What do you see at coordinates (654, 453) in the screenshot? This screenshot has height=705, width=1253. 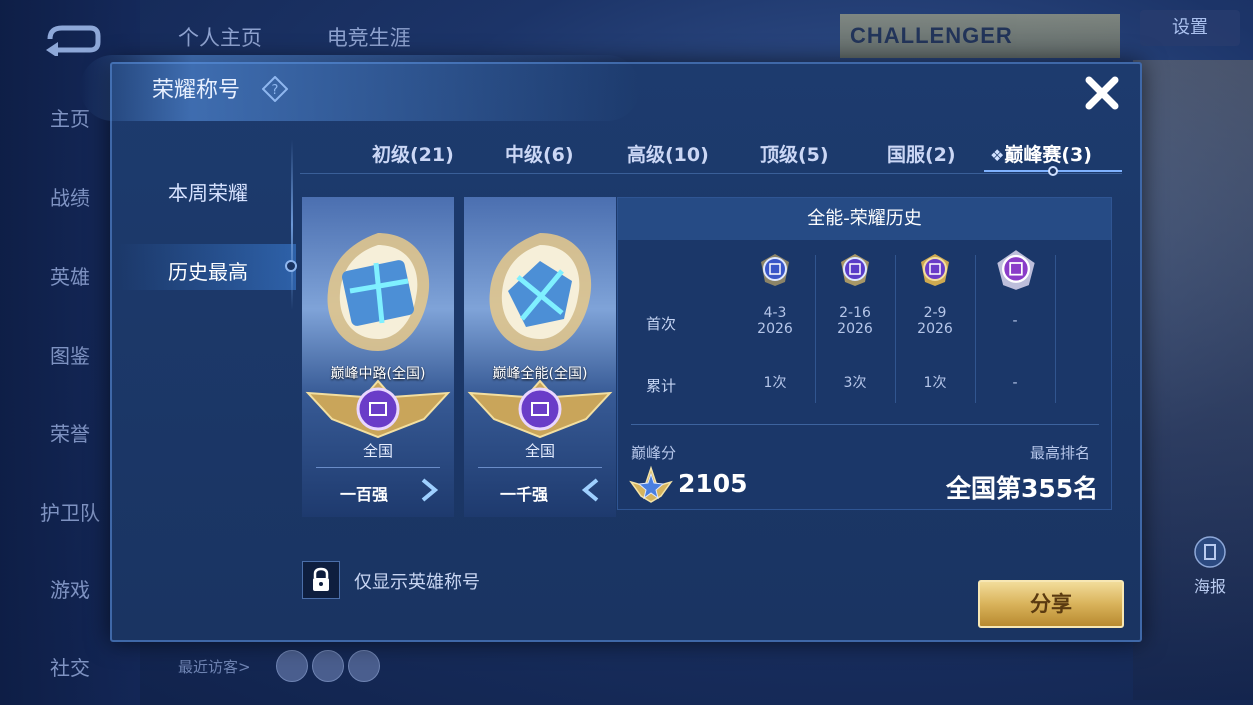 I see `peak-score-label: 巅峰分` at bounding box center [654, 453].